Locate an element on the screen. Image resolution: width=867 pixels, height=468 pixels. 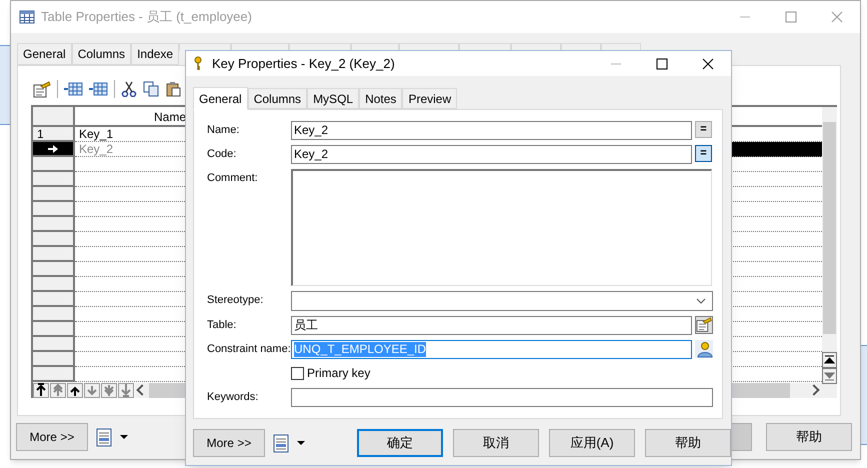
field-label: Table: is located at coordinates (221, 325).